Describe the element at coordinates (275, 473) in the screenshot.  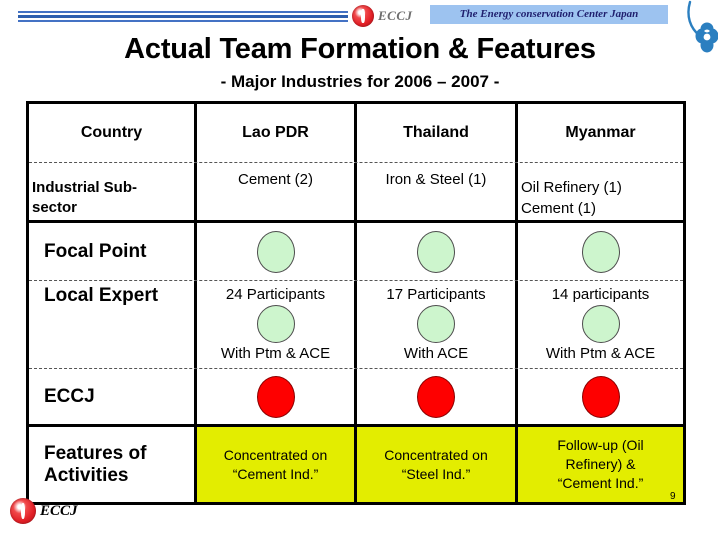
I see `features-lao-line2: “Cement Ind.”` at that location.